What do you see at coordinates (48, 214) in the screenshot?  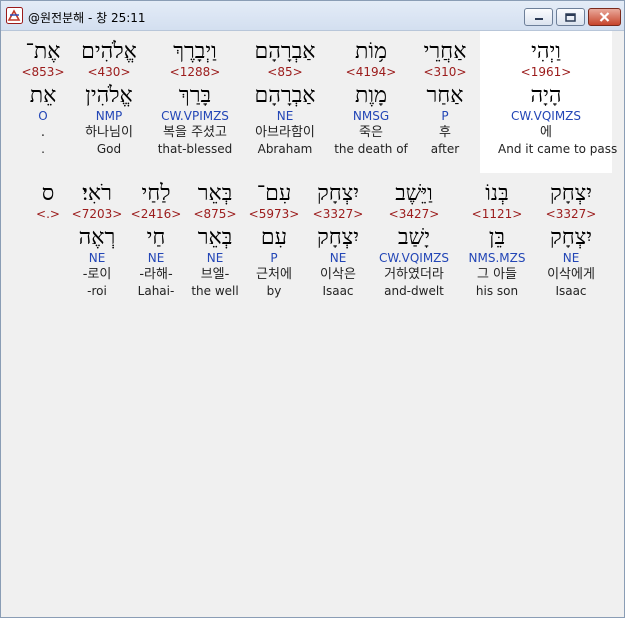 I see `strongs-number: <.>` at bounding box center [48, 214].